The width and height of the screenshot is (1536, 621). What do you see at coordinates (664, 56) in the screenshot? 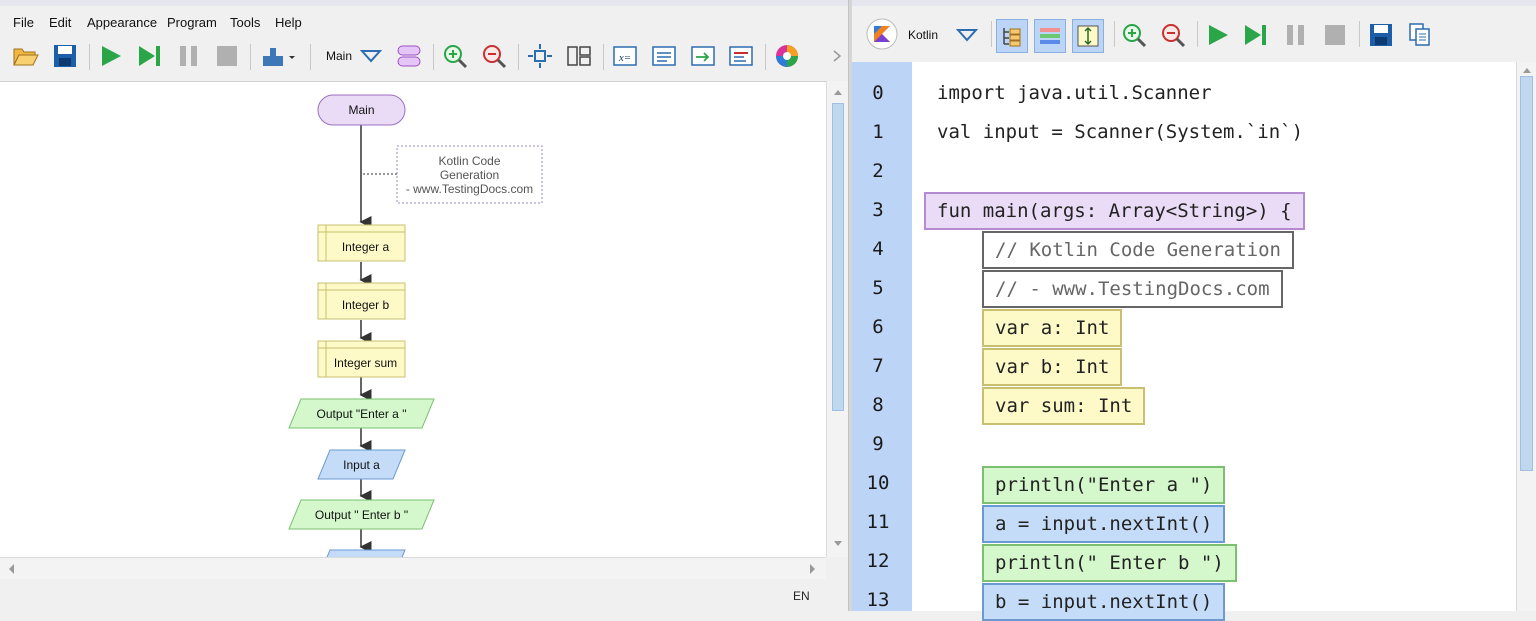
I see `console-icon` at bounding box center [664, 56].